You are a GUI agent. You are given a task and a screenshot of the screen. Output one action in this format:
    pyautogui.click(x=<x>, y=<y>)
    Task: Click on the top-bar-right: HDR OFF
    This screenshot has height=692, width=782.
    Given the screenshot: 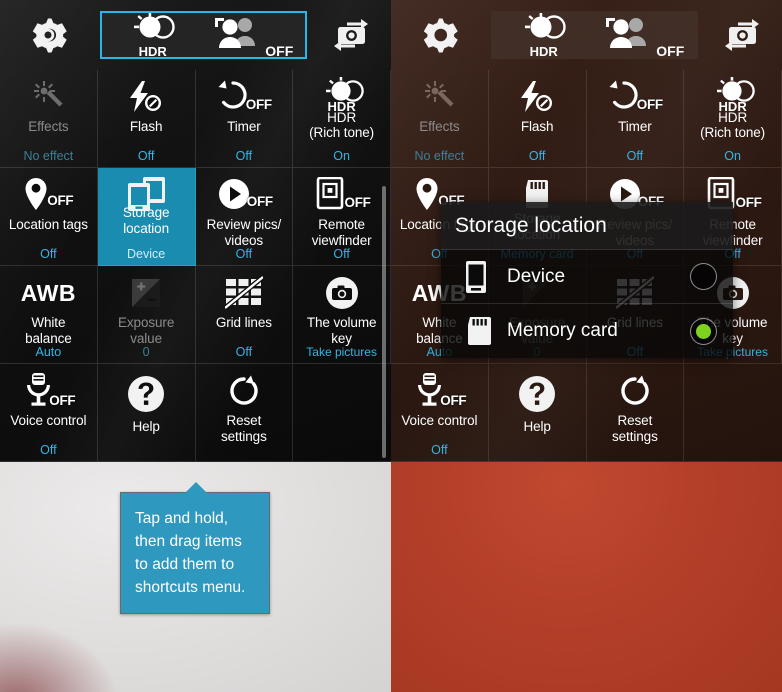 What is the action you would take?
    pyautogui.click(x=586, y=35)
    